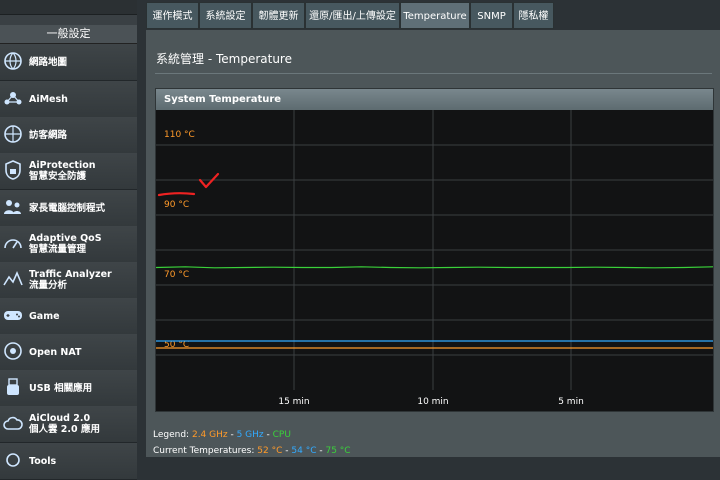  I want to click on tab-snmp: SNMP, so click(491, 15).